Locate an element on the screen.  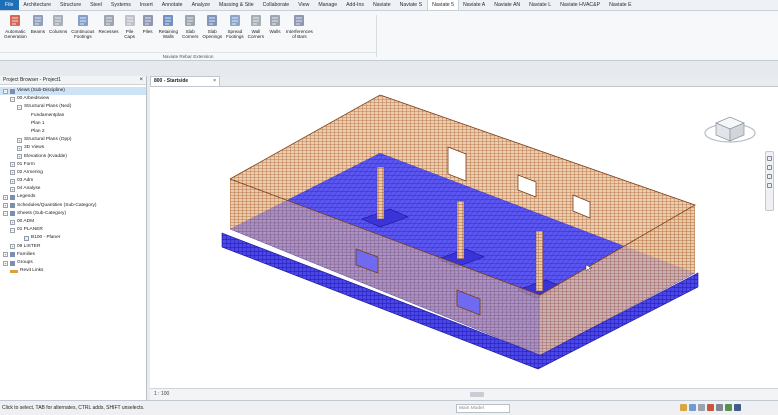
tree-node: −01 PLANER is located at coordinates (73, 230).